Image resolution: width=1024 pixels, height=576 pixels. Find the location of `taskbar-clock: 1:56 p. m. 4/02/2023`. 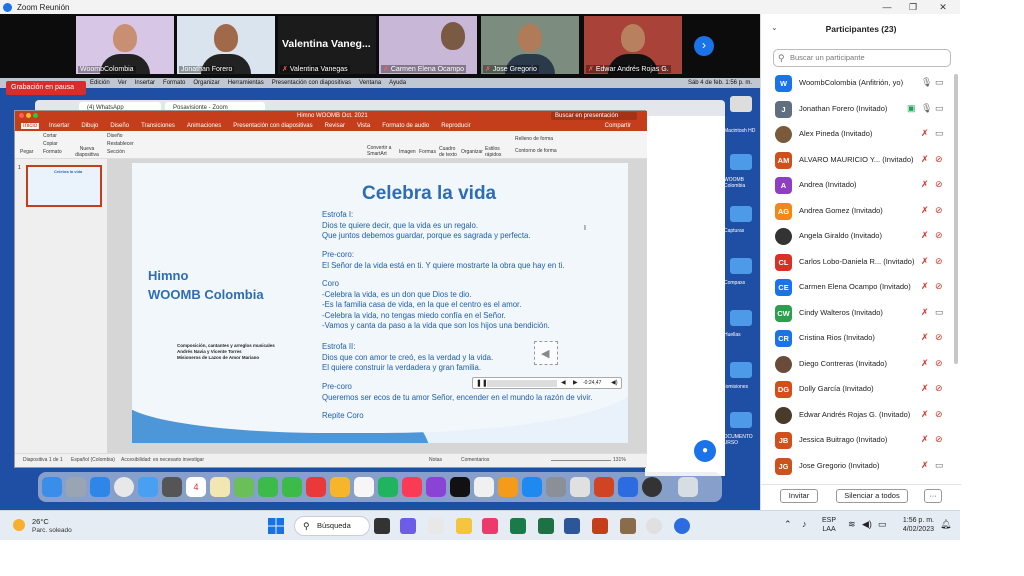

taskbar-clock: 1:56 p. m. 4/02/2023 is located at coordinates (916, 525).